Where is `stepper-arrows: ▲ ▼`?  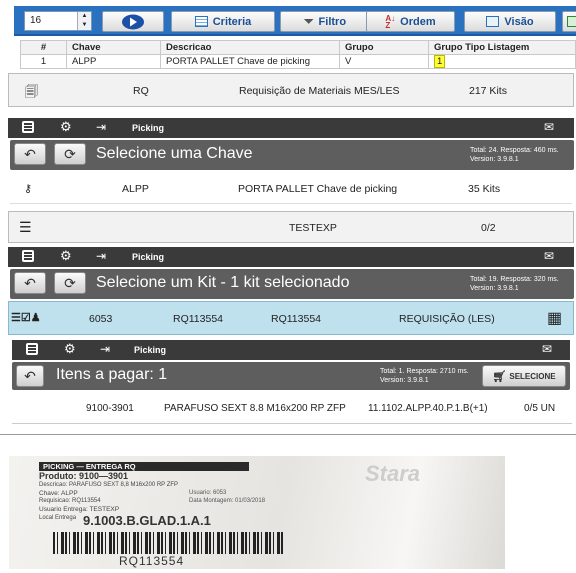 stepper-arrows: ▲ ▼ is located at coordinates (84, 21).